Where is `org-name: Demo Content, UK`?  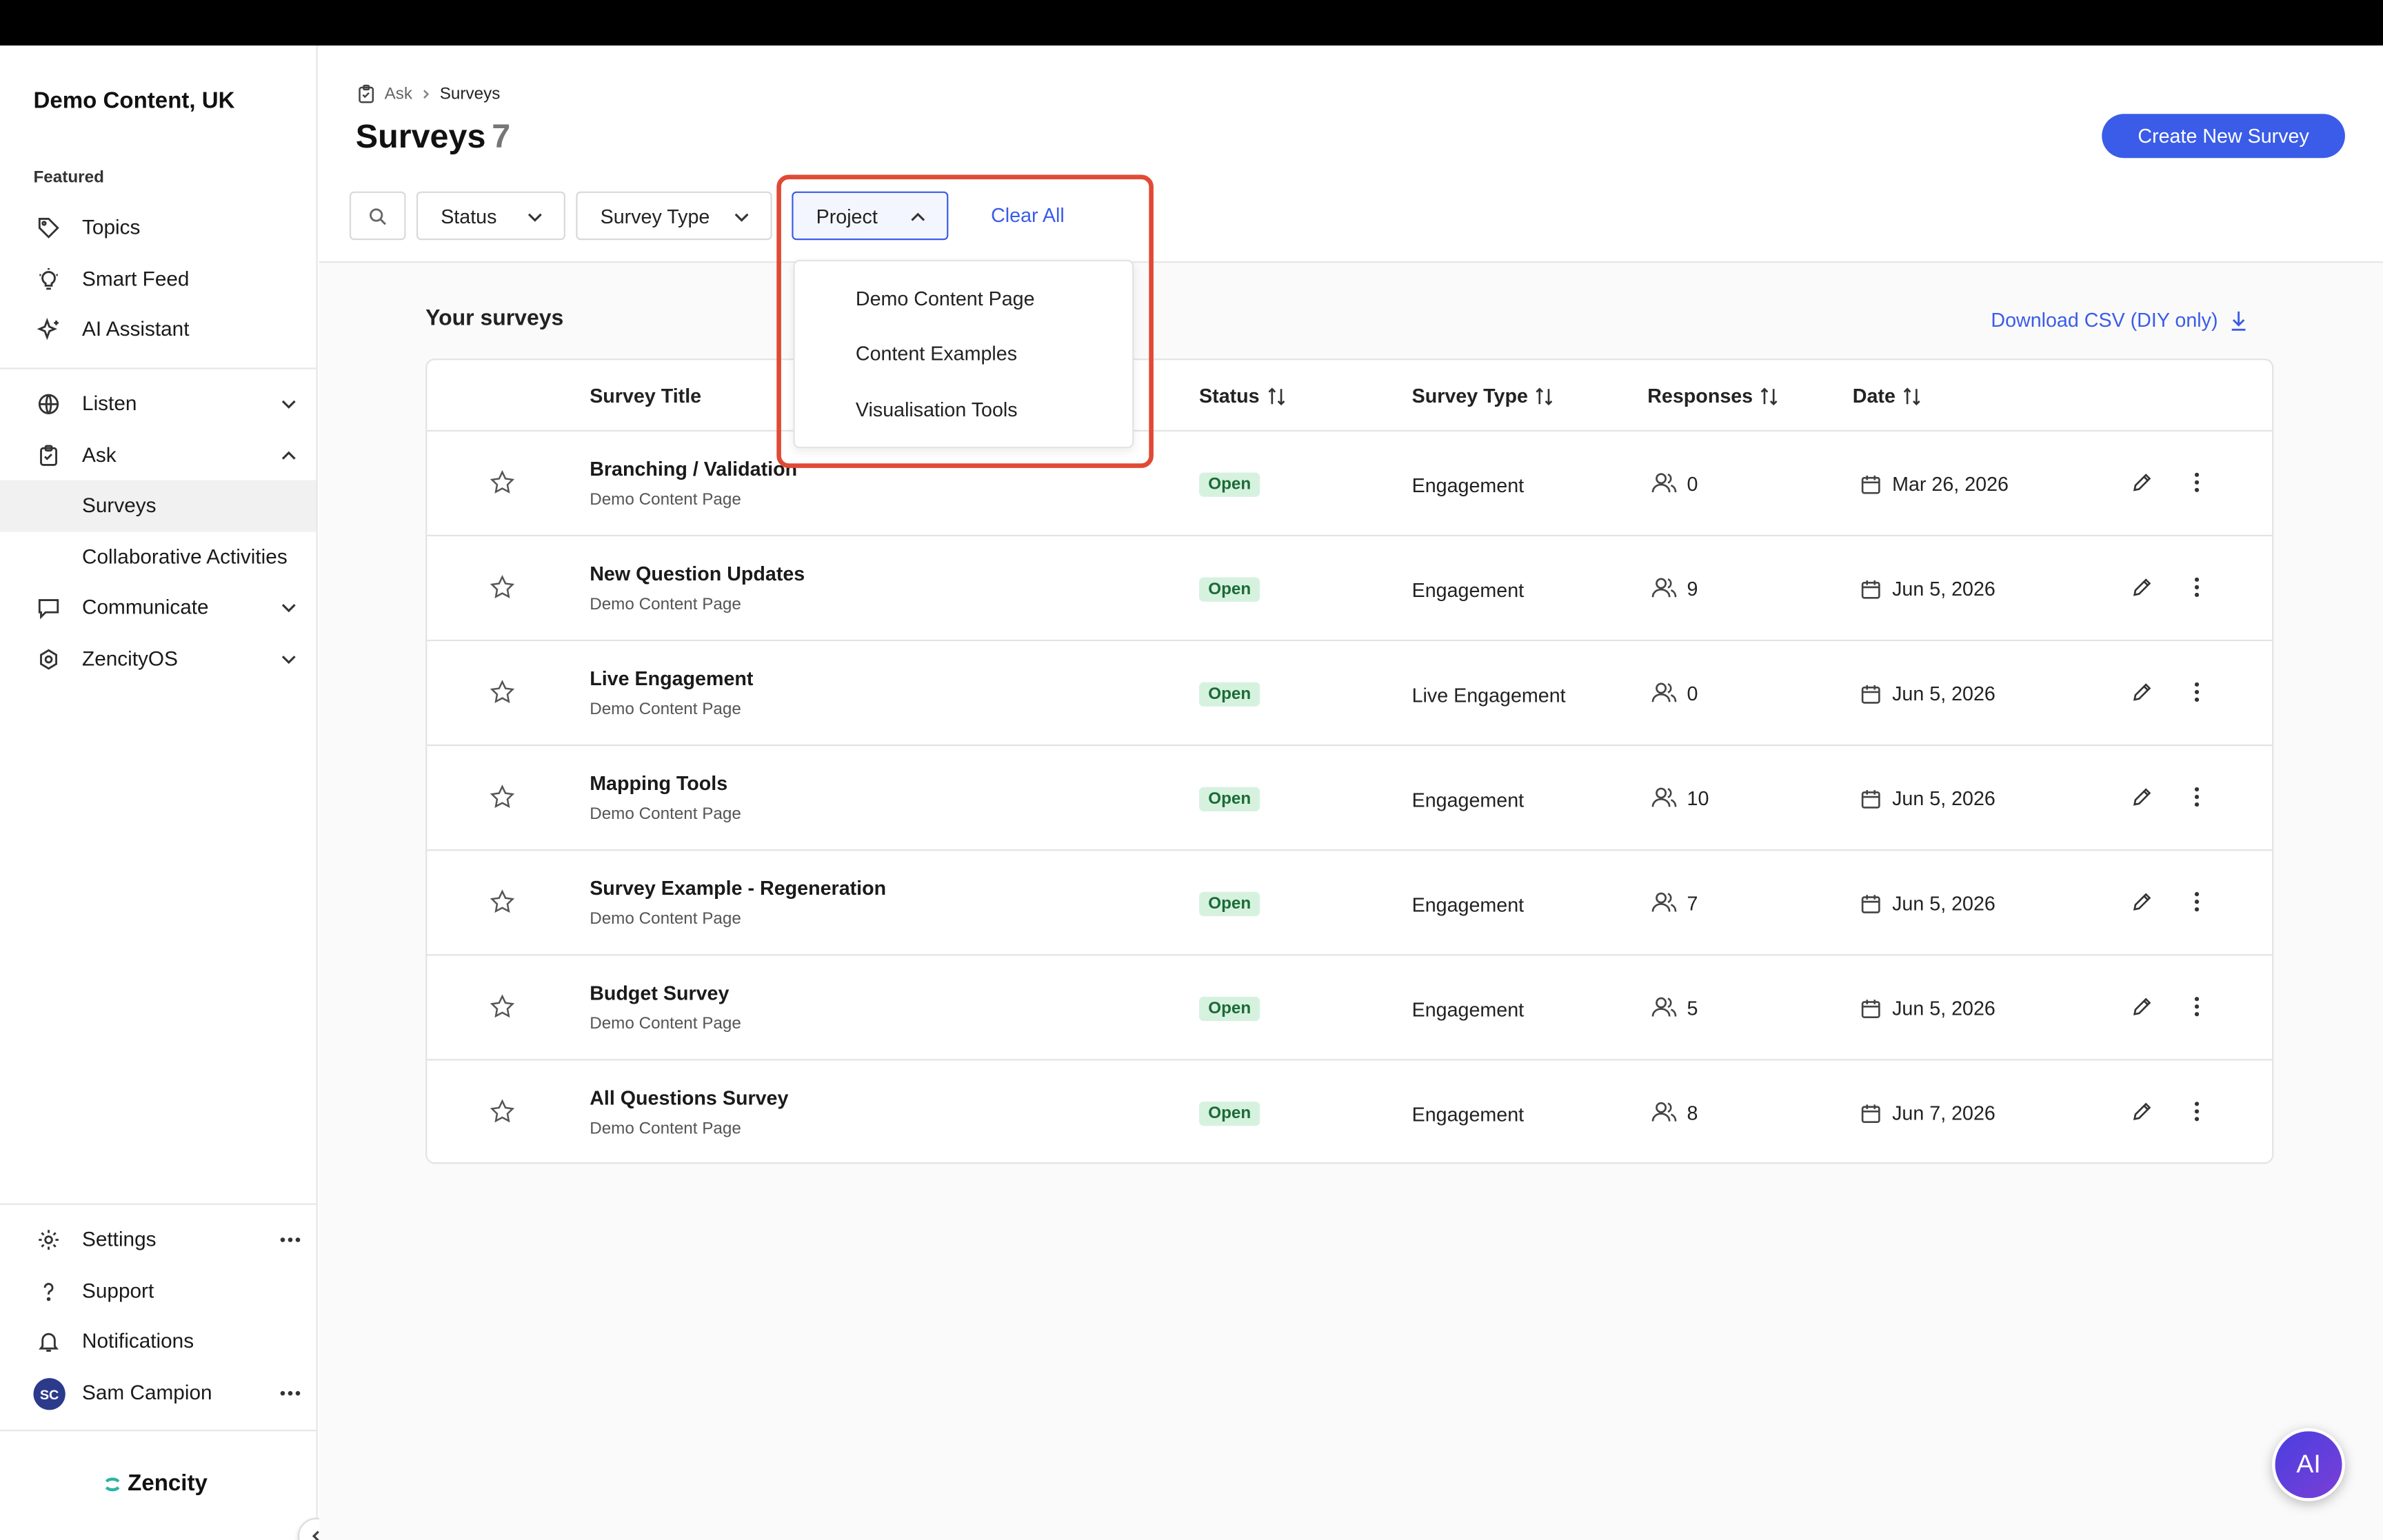
org-name: Demo Content, UK is located at coordinates (133, 101).